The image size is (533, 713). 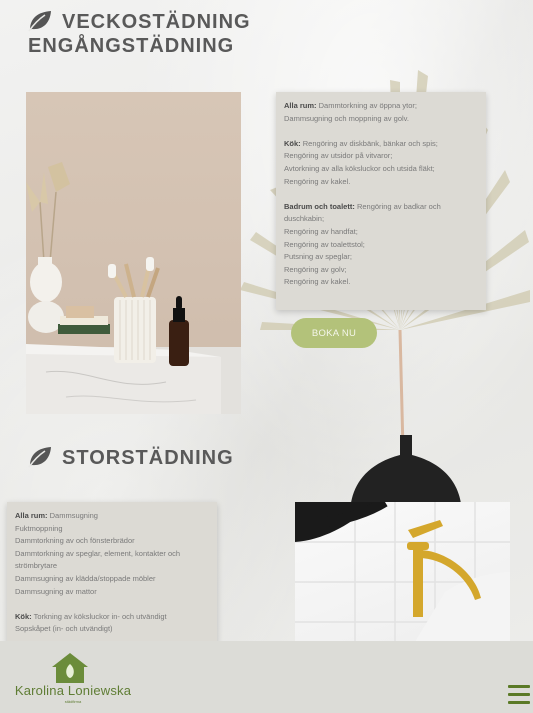 I want to click on kok-line4: Rengöring av kakel., so click(x=317, y=181).